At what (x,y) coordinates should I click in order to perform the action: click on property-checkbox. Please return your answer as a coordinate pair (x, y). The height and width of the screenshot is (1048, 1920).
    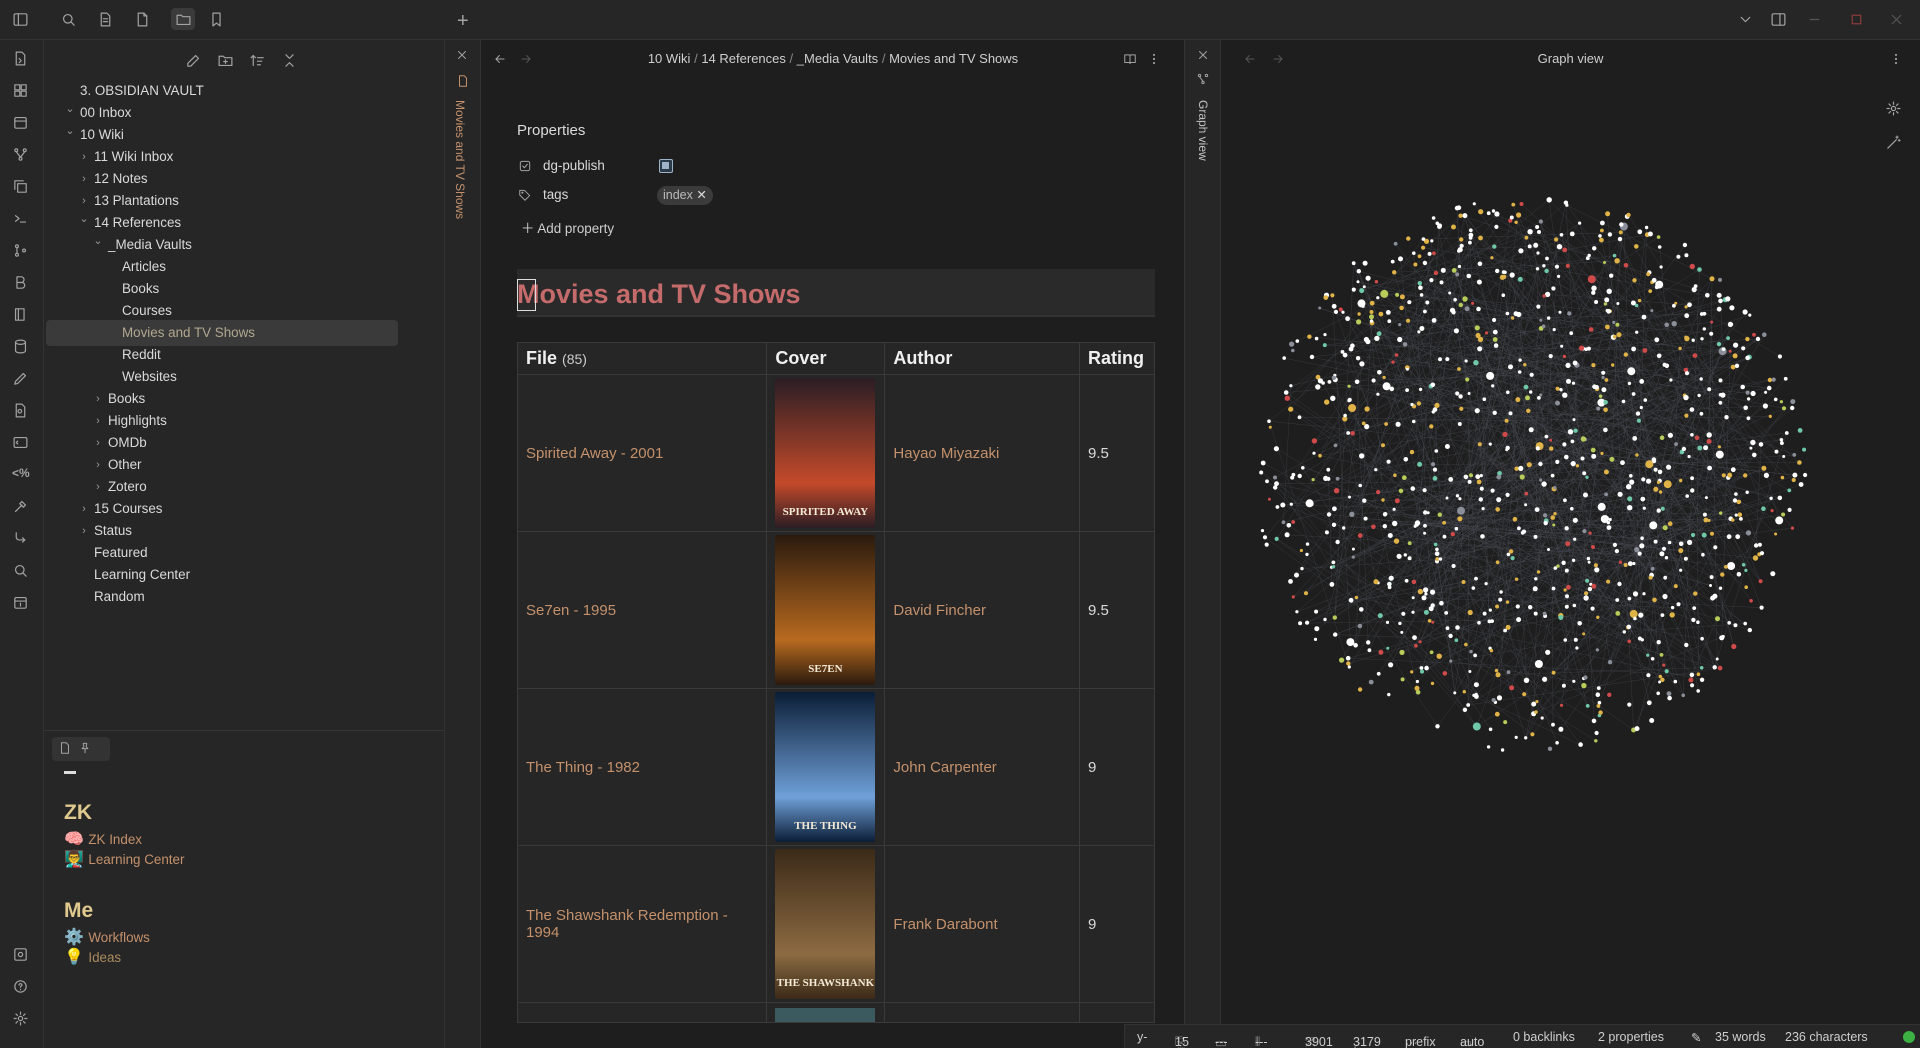
    Looking at the image, I should click on (666, 166).